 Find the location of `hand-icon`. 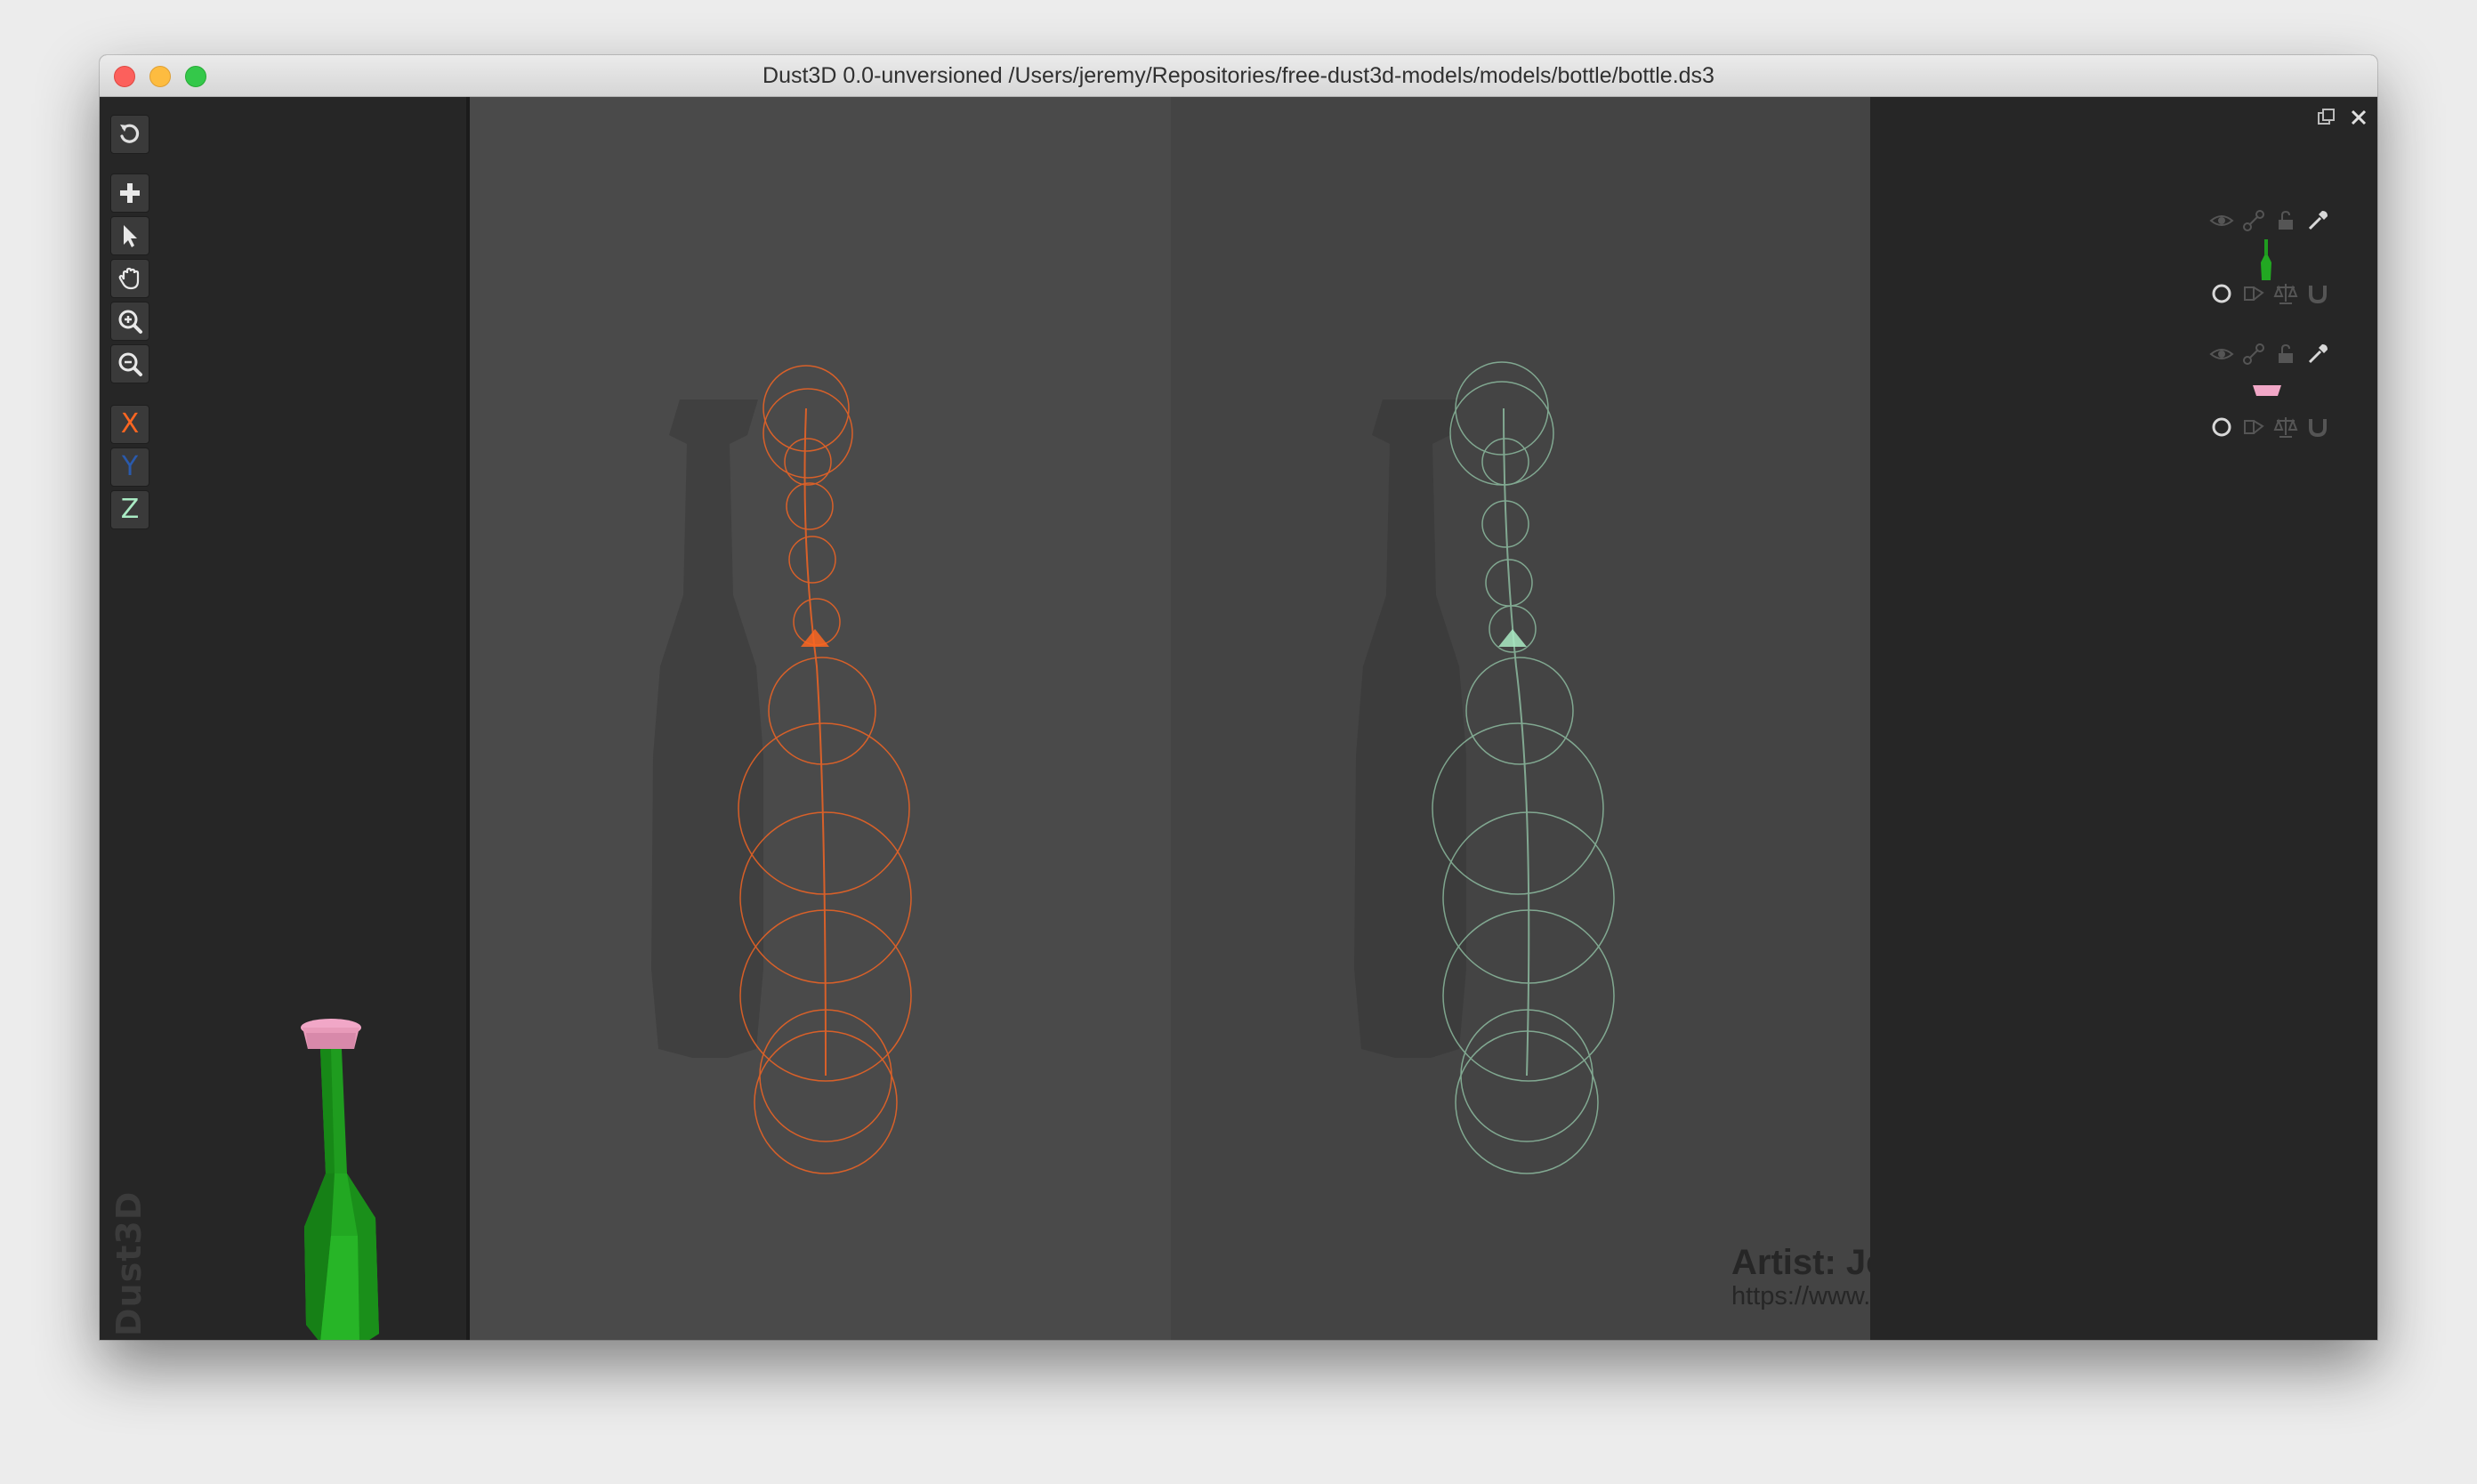

hand-icon is located at coordinates (129, 278).